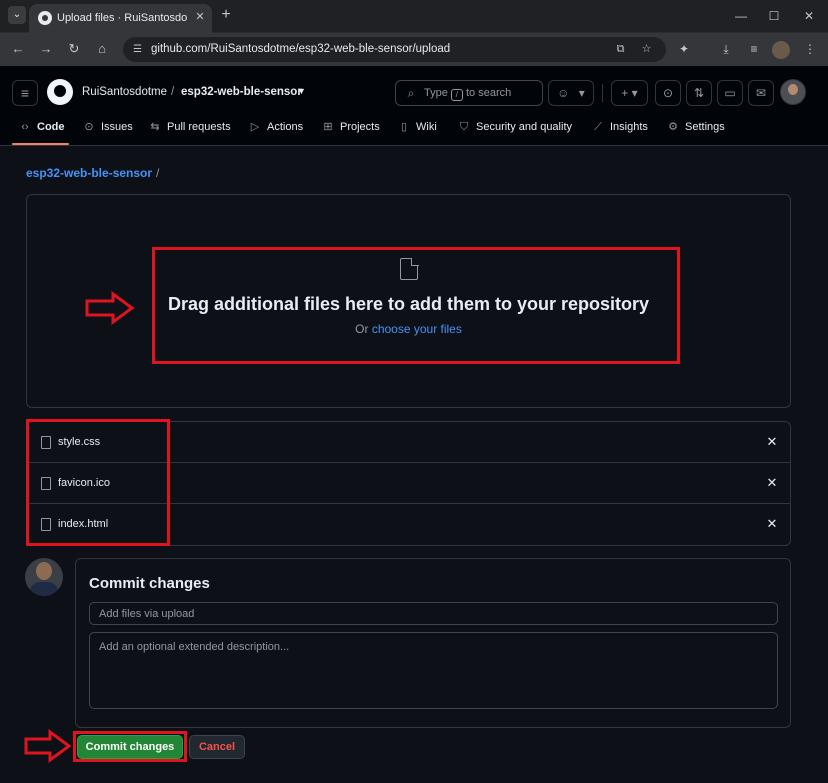  I want to click on pull-requests-icon: ⇅, so click(699, 93).